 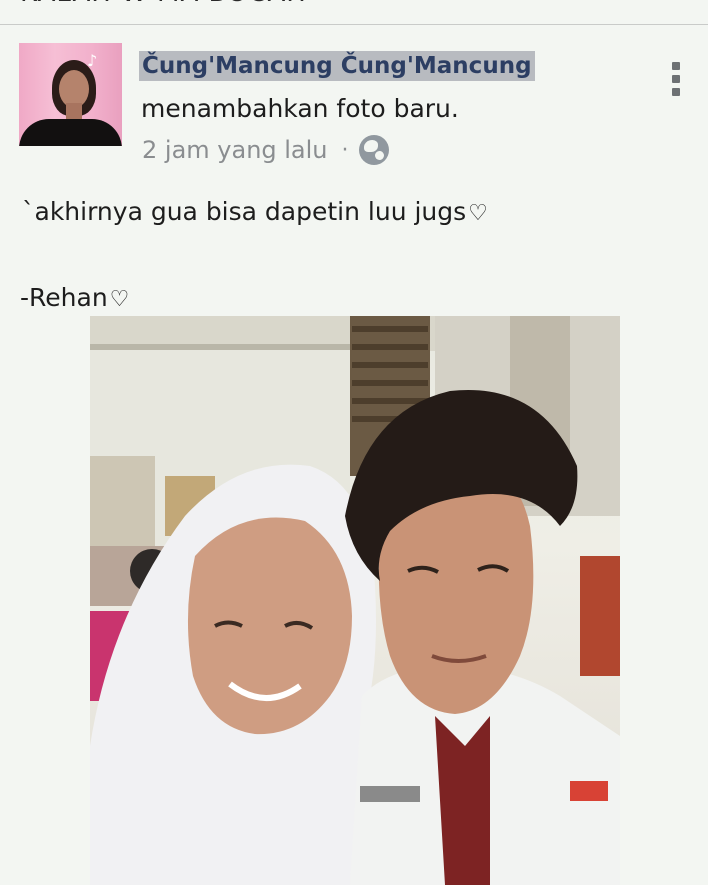 I want to click on post-caption-line-2: -Rehan♡, so click(x=74, y=297).